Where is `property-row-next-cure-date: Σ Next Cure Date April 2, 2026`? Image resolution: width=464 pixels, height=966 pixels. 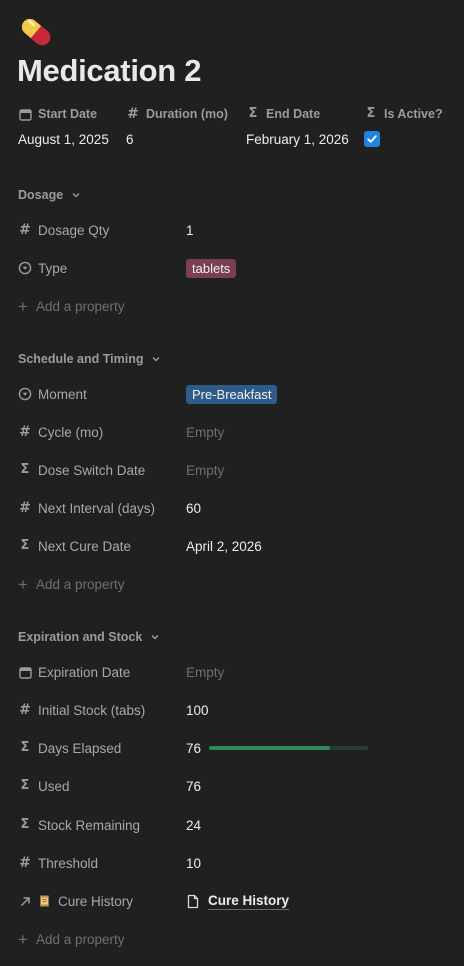 property-row-next-cure-date: Σ Next Cure Date April 2, 2026 is located at coordinates (232, 546).